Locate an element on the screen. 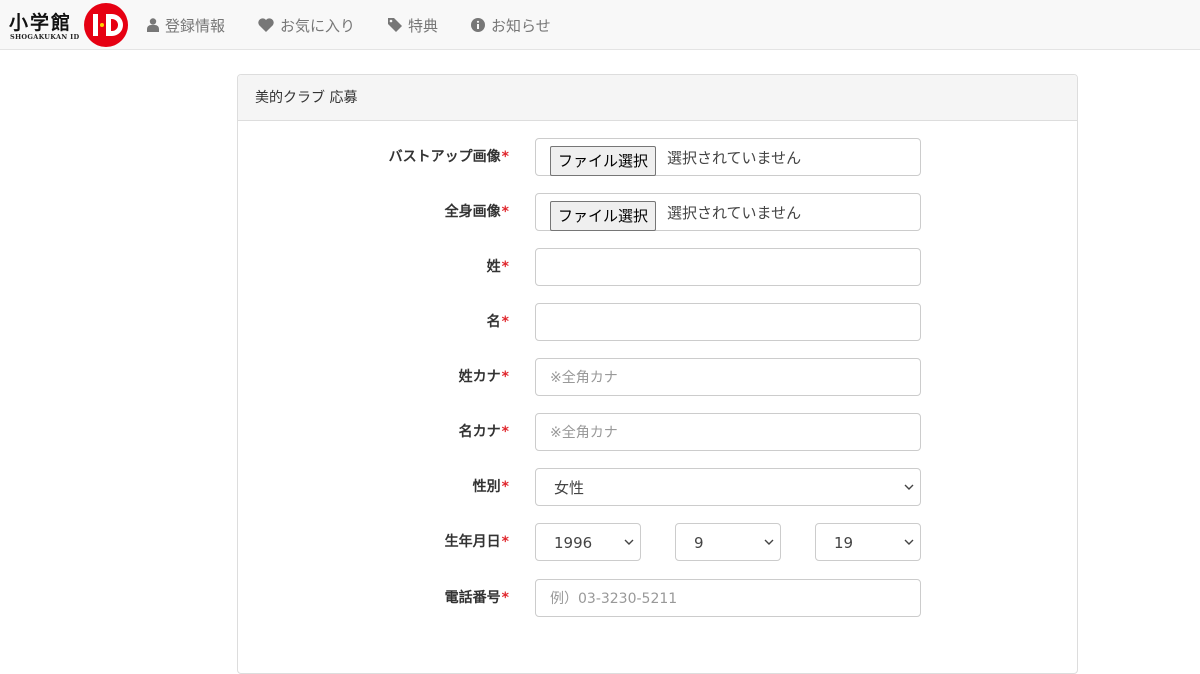 The image size is (1200, 674). nav-favorites: お気に入り is located at coordinates (306, 25).